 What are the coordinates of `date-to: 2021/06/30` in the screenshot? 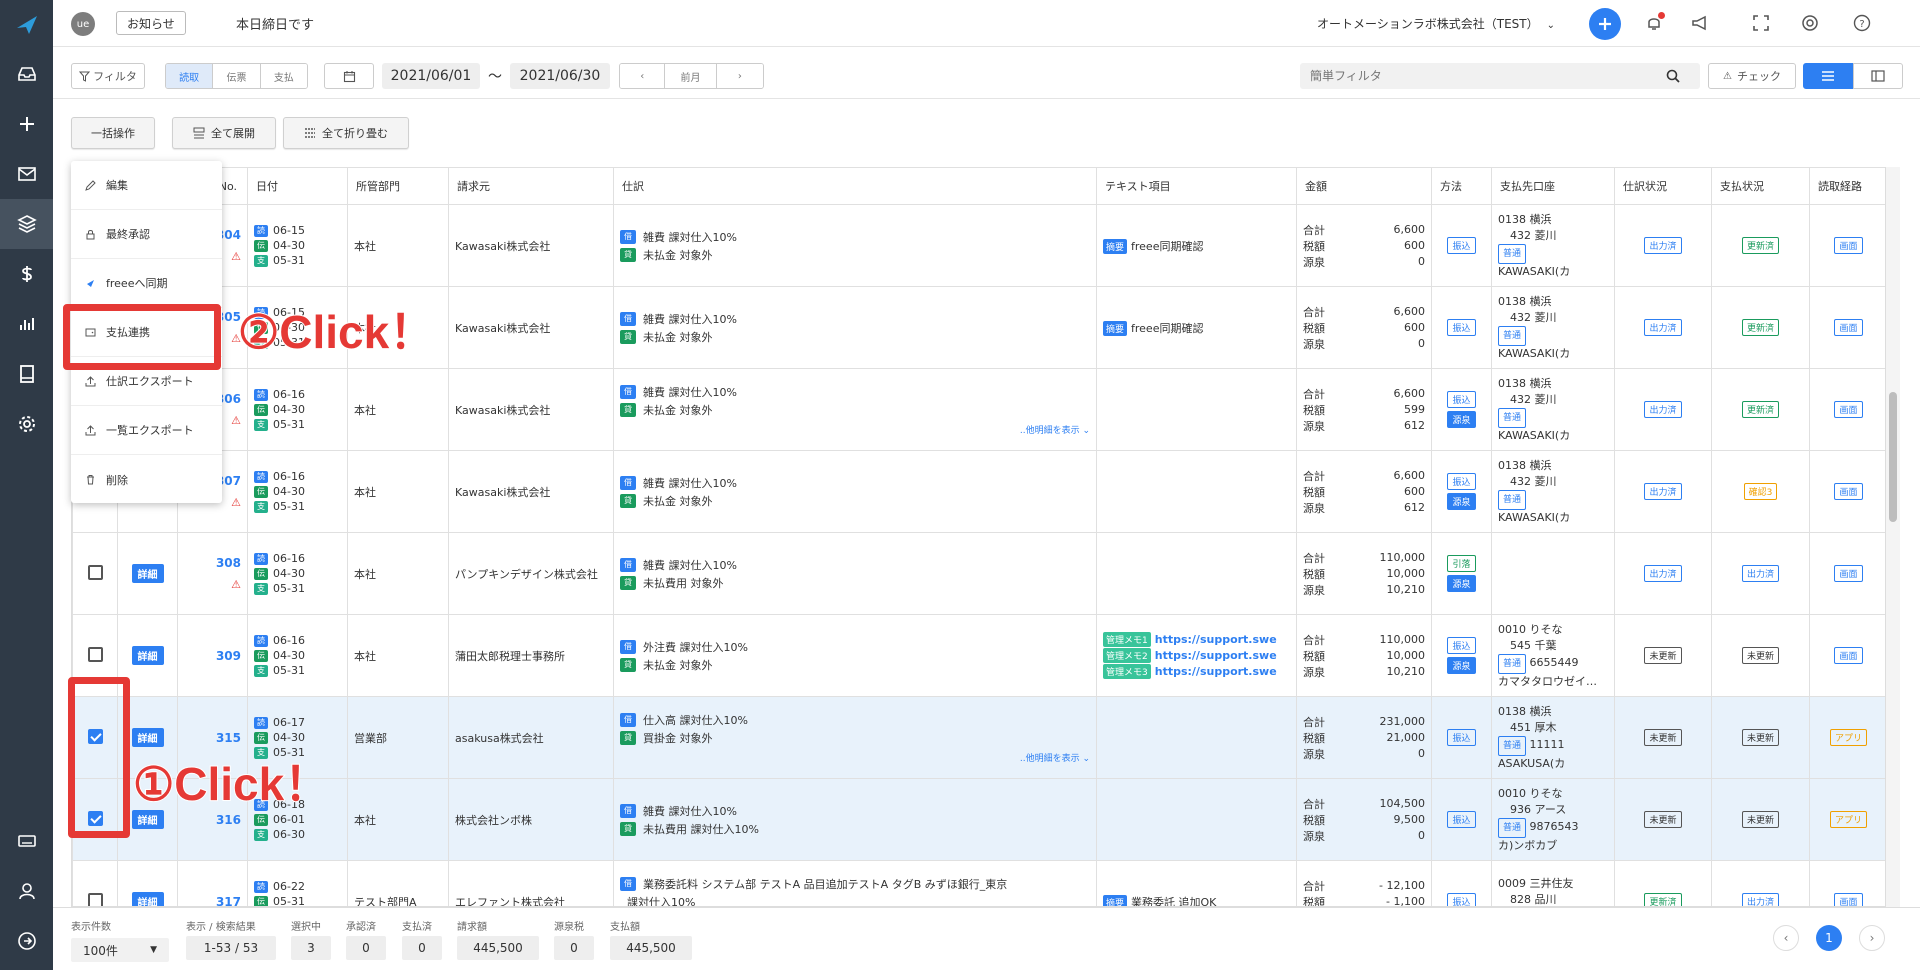 It's located at (560, 76).